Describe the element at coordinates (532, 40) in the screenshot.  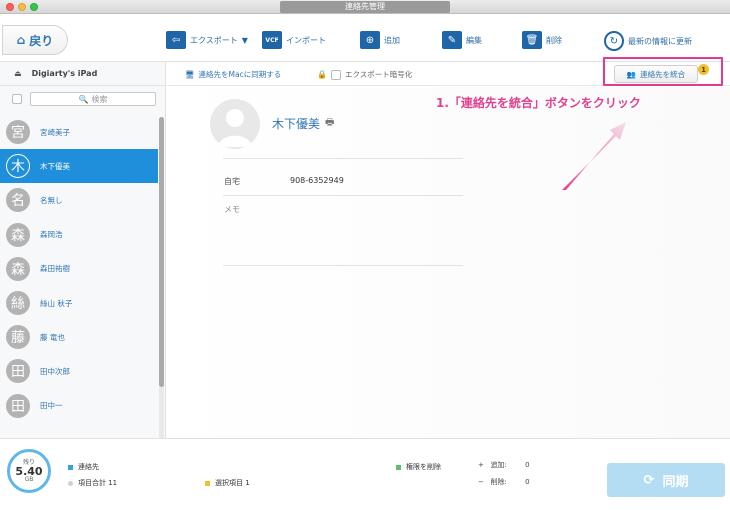
I see `trash-icon: 🗑` at that location.